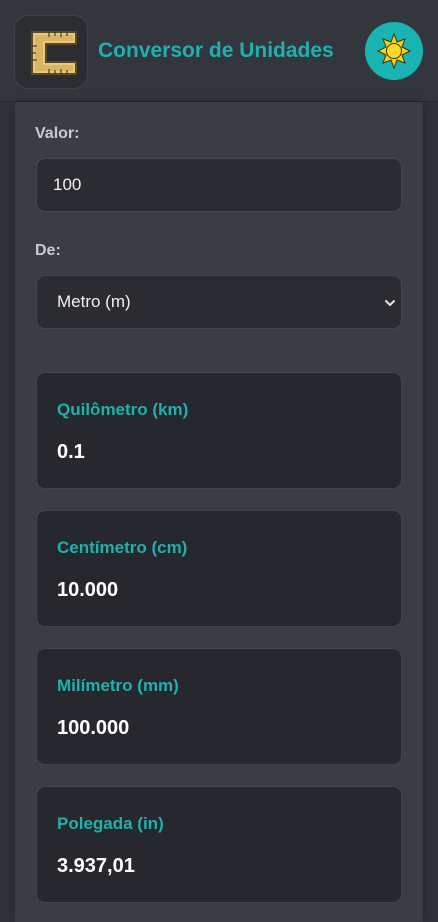 This screenshot has width=438, height=922. I want to click on result-card-km: Quilômetro (km) 0.1, so click(219, 430).